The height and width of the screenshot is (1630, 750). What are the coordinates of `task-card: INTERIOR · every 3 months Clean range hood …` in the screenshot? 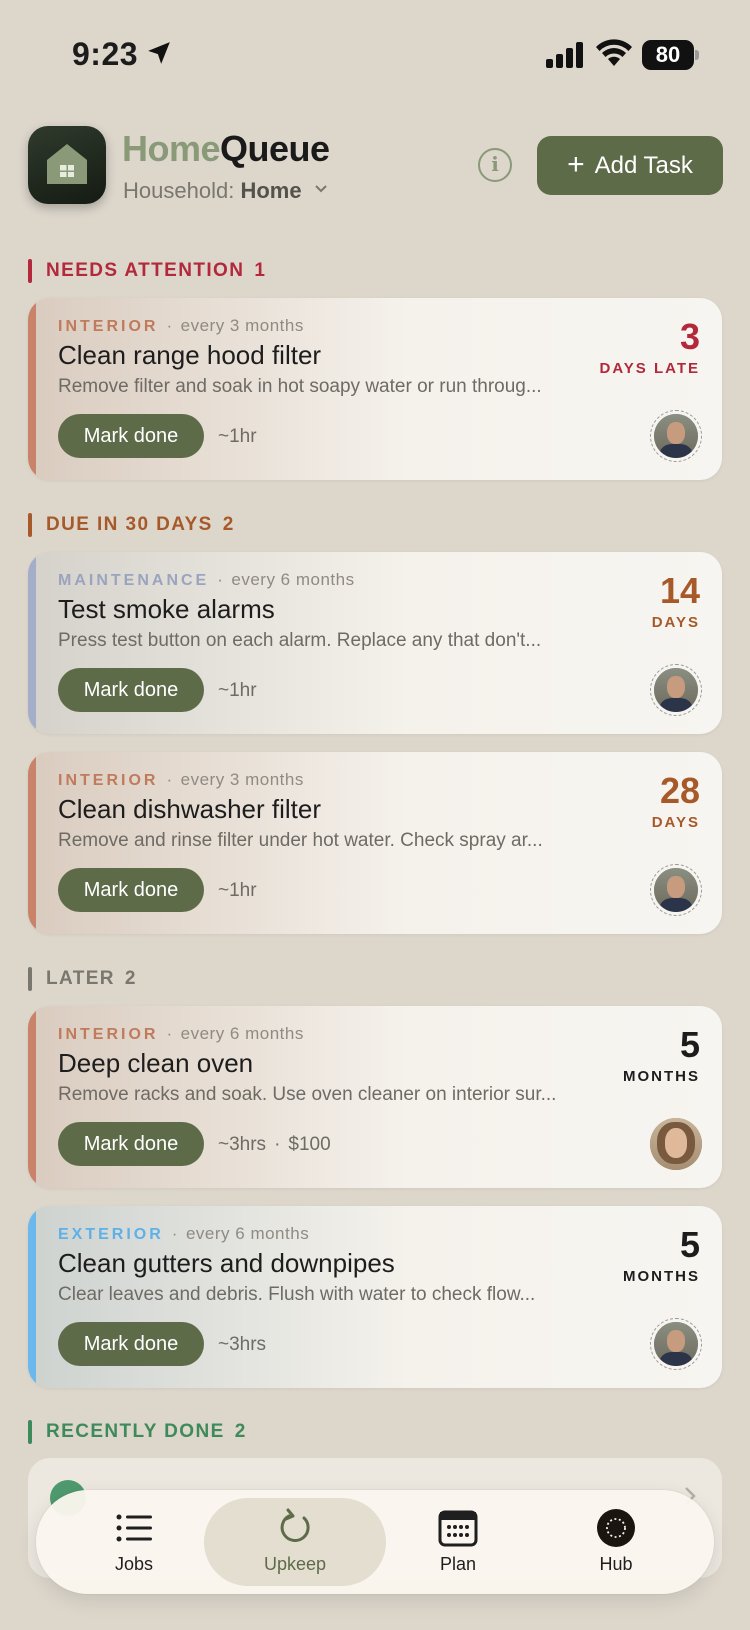 It's located at (375, 389).